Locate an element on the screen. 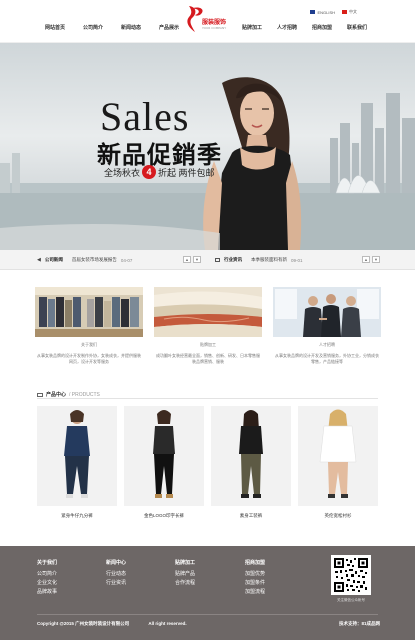 This screenshot has width=415, height=640. nav-left: 网站首页 公司简介 新闻动态 产品展示 is located at coordinates (112, 27).